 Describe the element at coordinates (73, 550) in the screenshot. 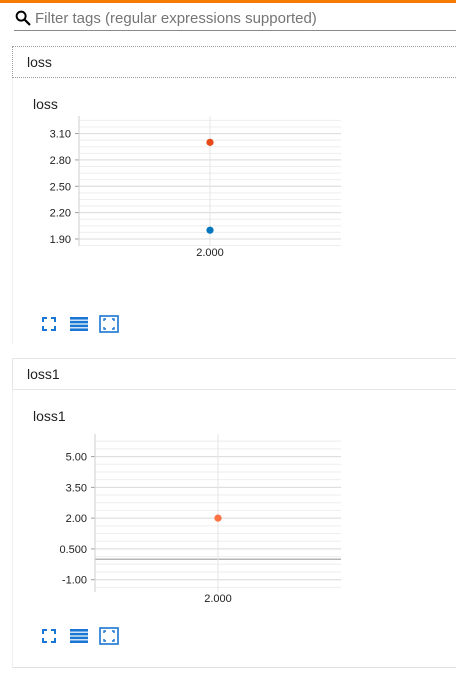

I see `y-tick-label: 0.500` at that location.